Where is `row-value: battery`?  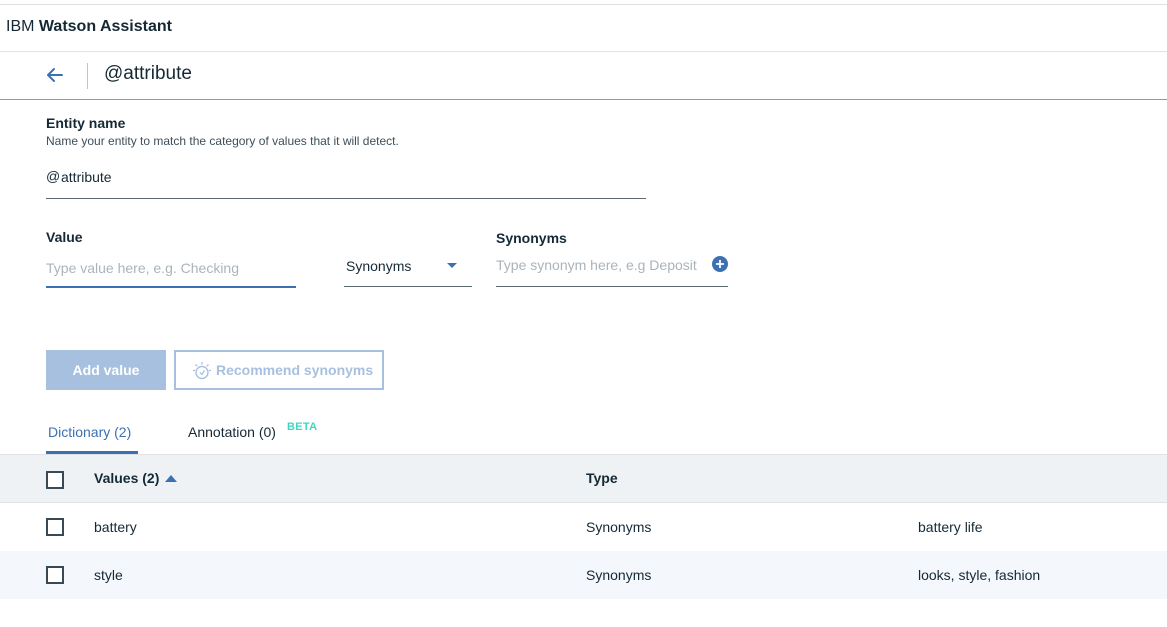
row-value: battery is located at coordinates (115, 527).